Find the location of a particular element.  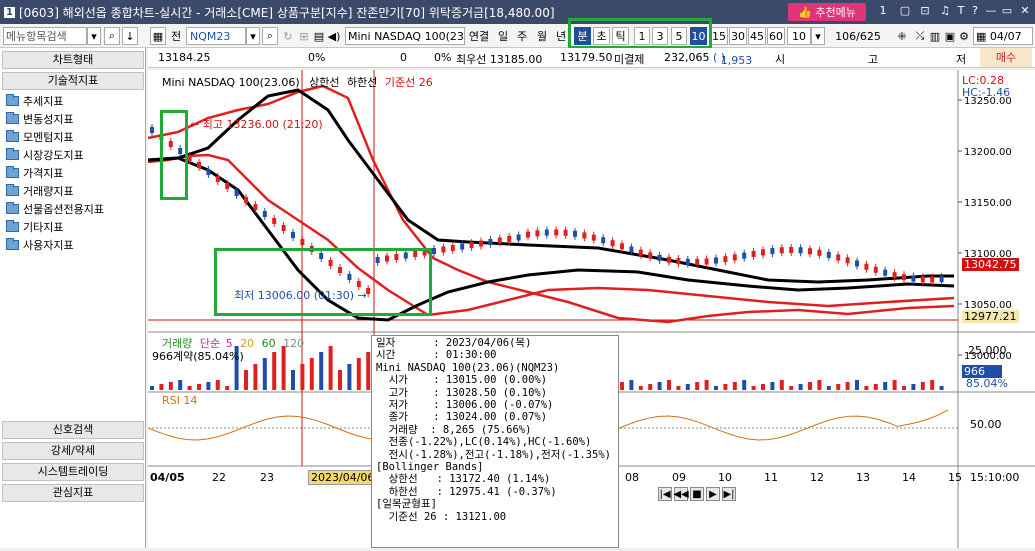

prev-button: ◀◀ is located at coordinates (681, 494).